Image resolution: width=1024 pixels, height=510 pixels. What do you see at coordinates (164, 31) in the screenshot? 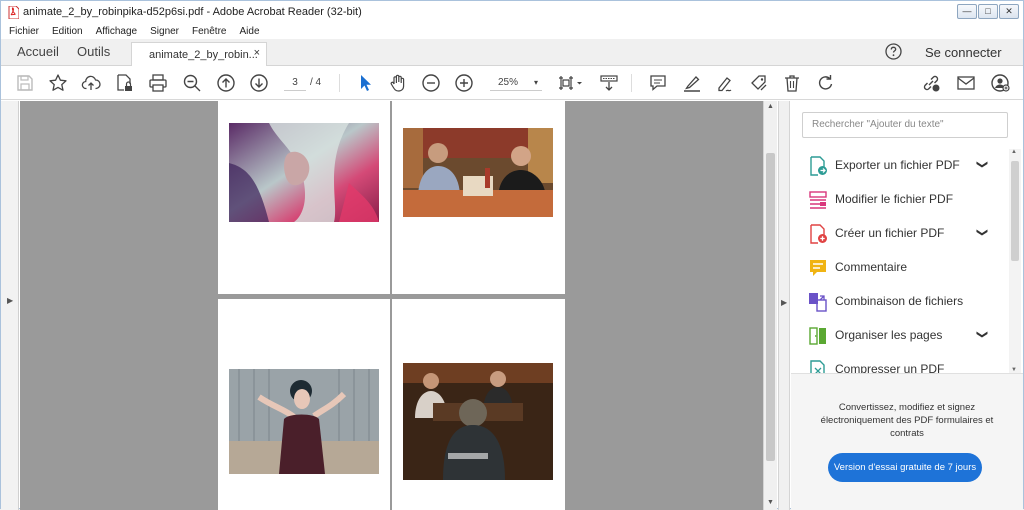
I see `menu-signer: Signer` at bounding box center [164, 31].